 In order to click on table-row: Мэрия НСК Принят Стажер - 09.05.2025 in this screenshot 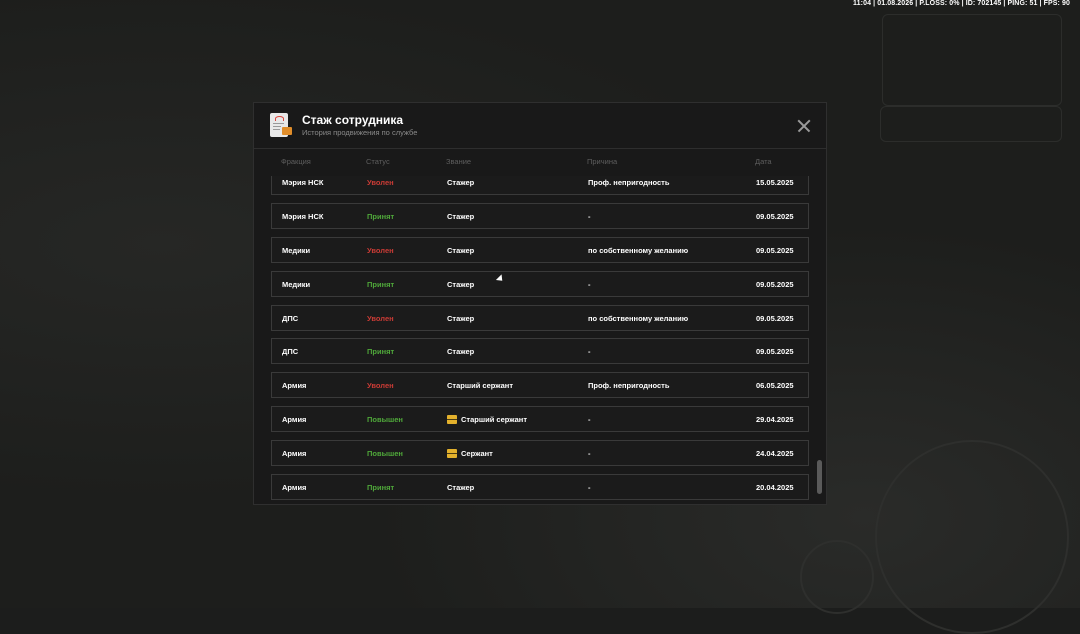, I will do `click(540, 215)`.